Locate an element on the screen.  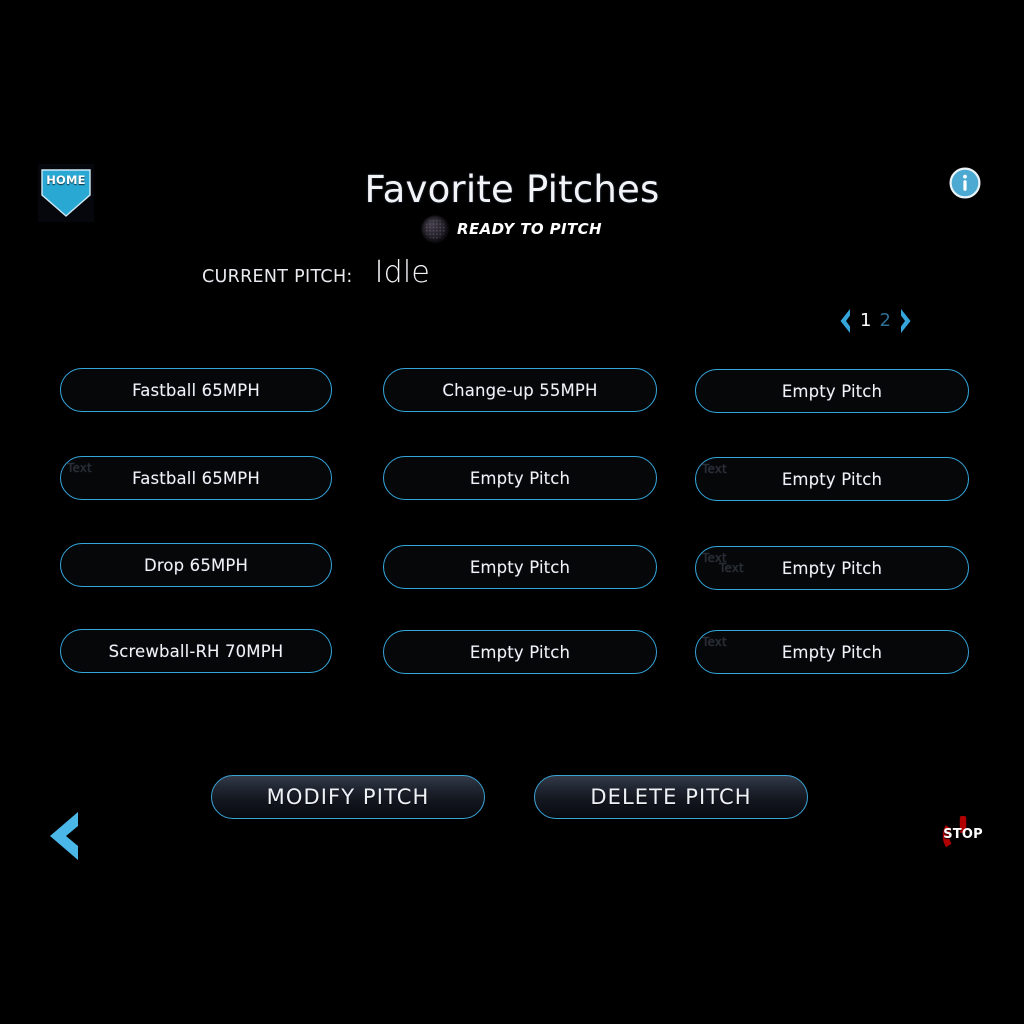
power-icon is located at coordinates (963, 836).